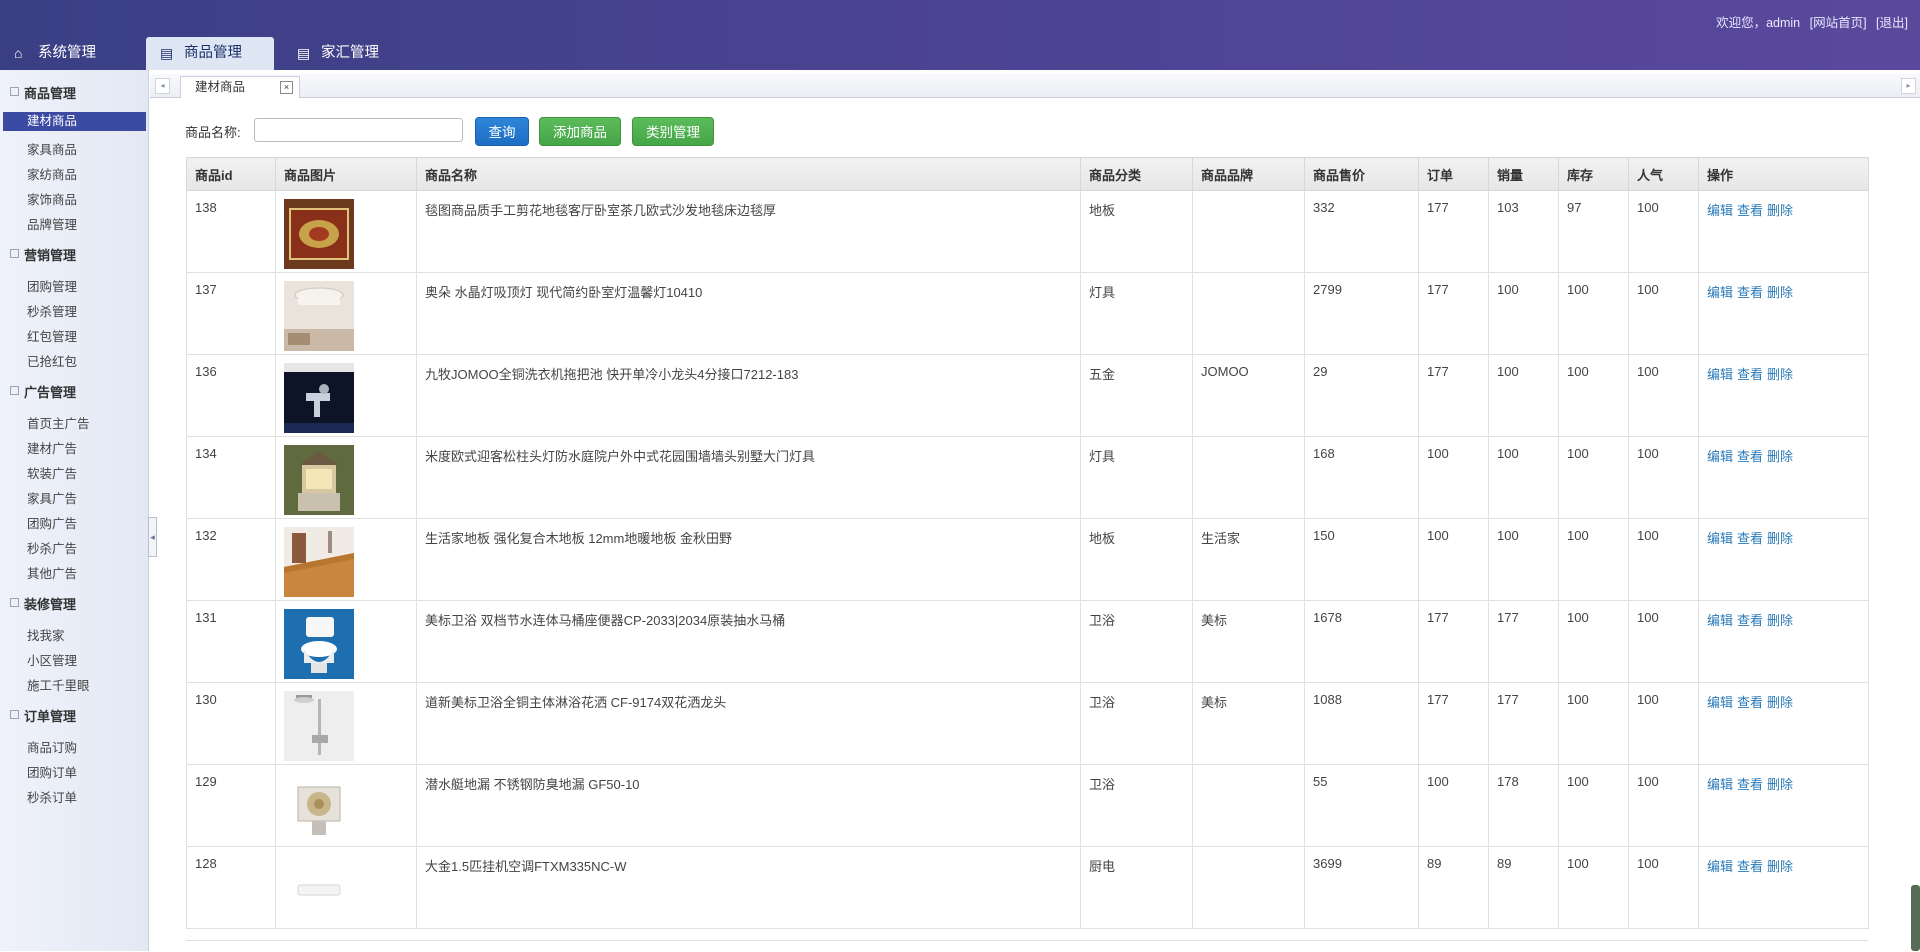 The height and width of the screenshot is (952, 1920). I want to click on col-orders: 订单, so click(1453, 174).